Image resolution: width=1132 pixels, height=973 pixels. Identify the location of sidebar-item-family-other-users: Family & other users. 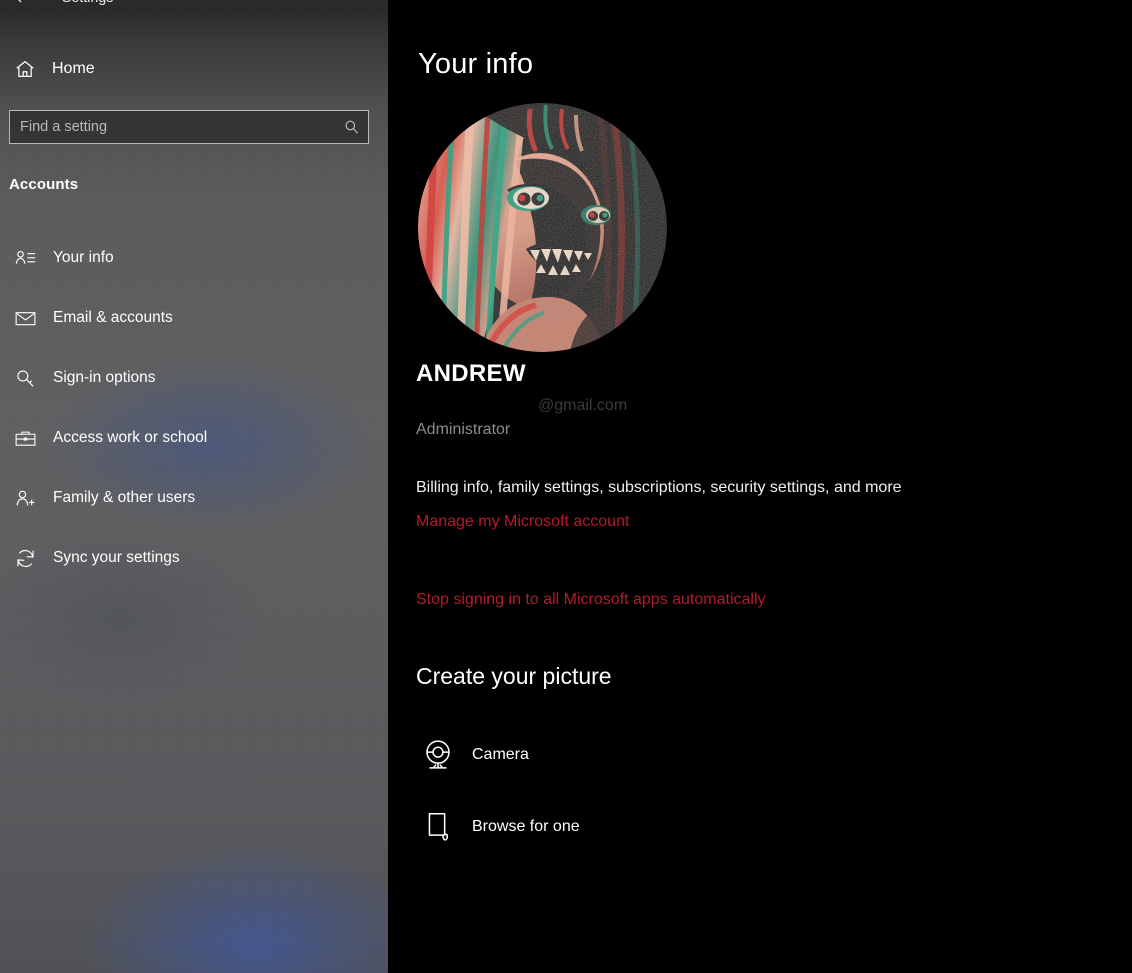
(194, 498).